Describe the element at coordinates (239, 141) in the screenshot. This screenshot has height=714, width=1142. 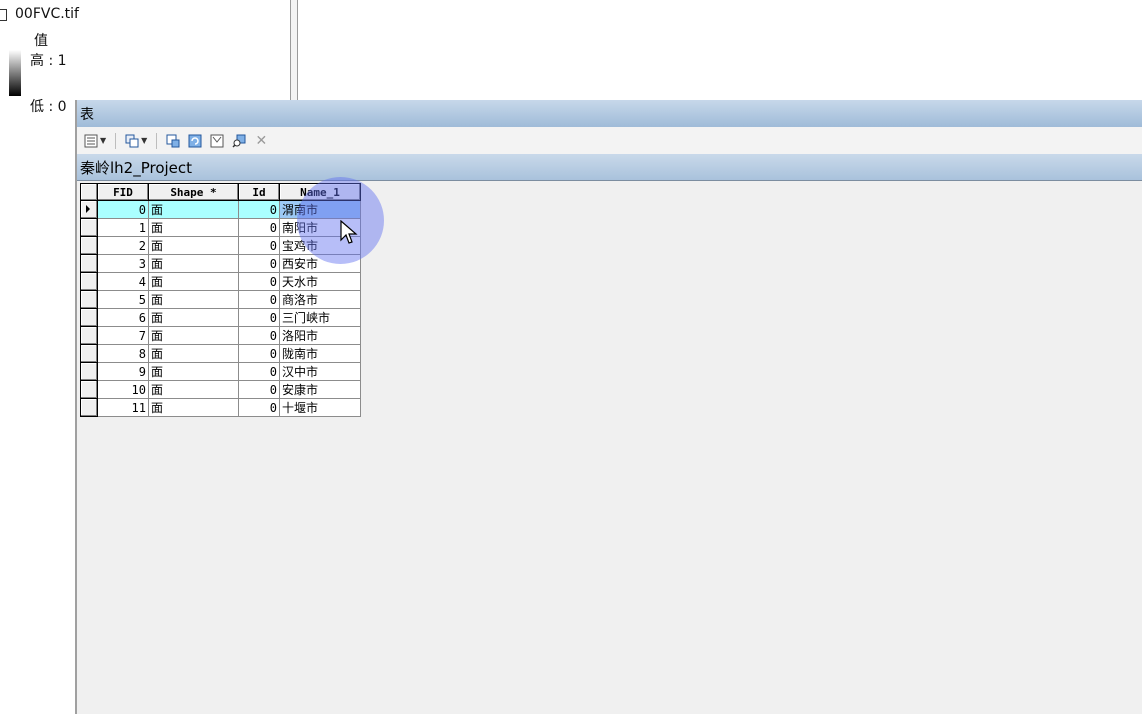
I see `zoom-to-selected-icon` at that location.